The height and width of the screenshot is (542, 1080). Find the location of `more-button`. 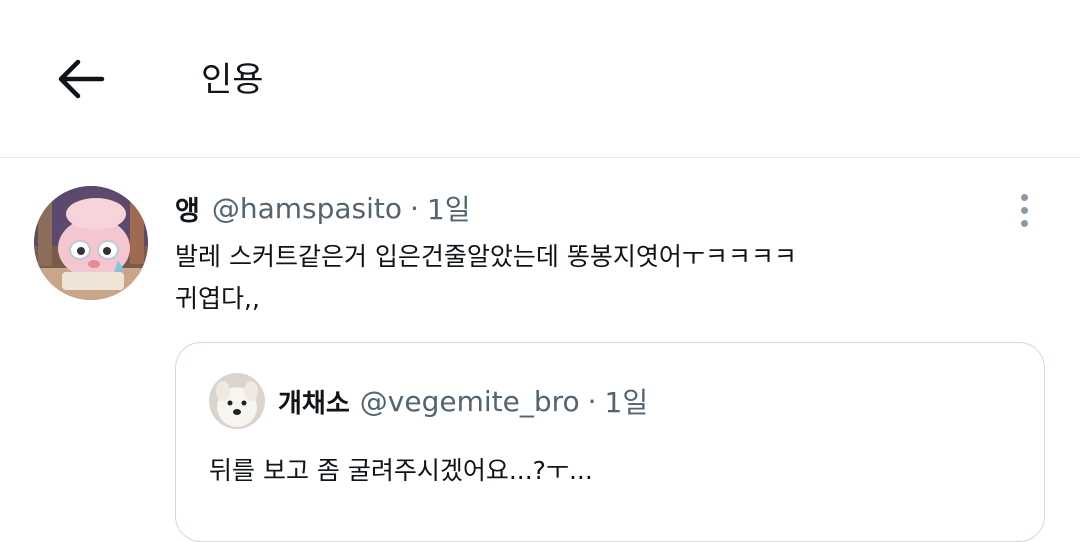

more-button is located at coordinates (1024, 210).